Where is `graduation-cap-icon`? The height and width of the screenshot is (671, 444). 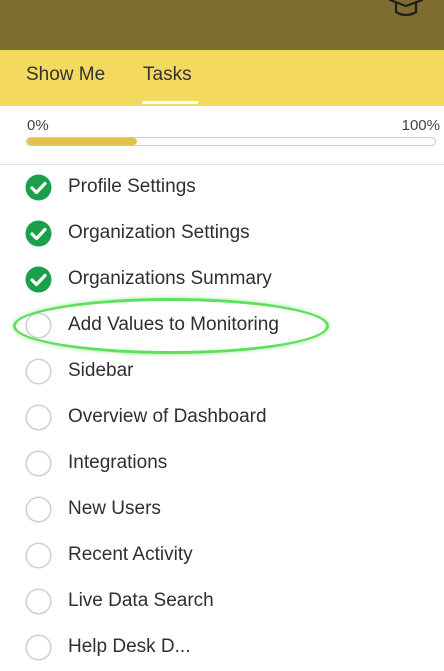
graduation-cap-icon is located at coordinates (406, 11).